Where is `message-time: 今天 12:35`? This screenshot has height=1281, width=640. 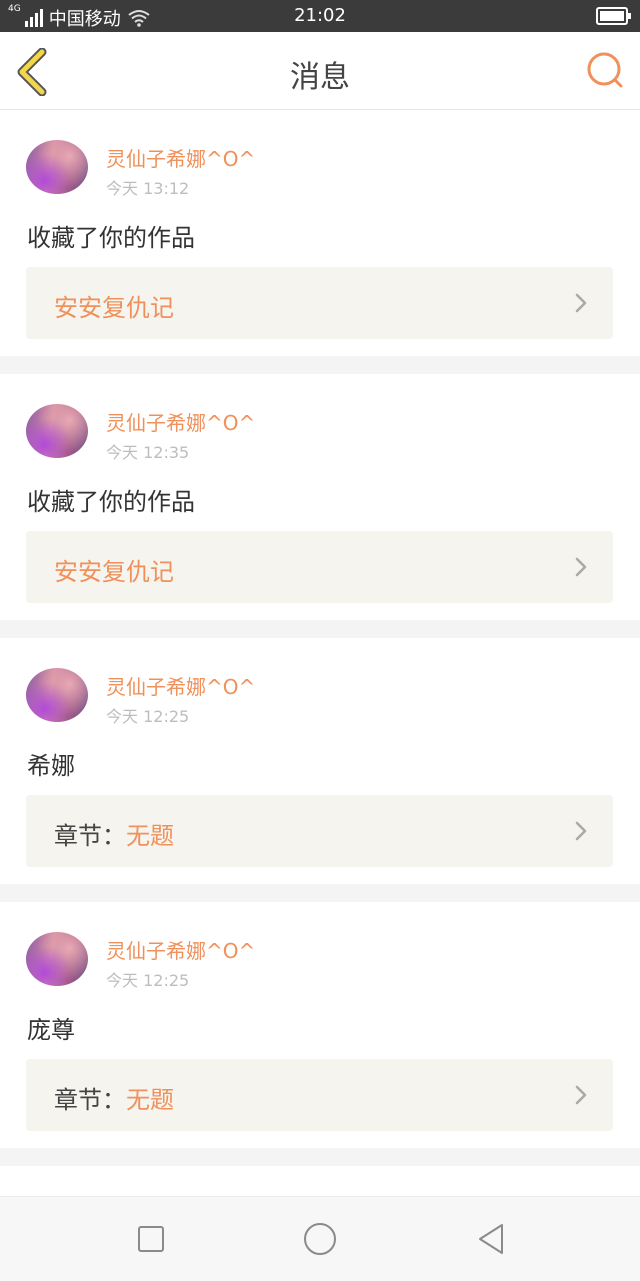 message-time: 今天 12:35 is located at coordinates (148, 452).